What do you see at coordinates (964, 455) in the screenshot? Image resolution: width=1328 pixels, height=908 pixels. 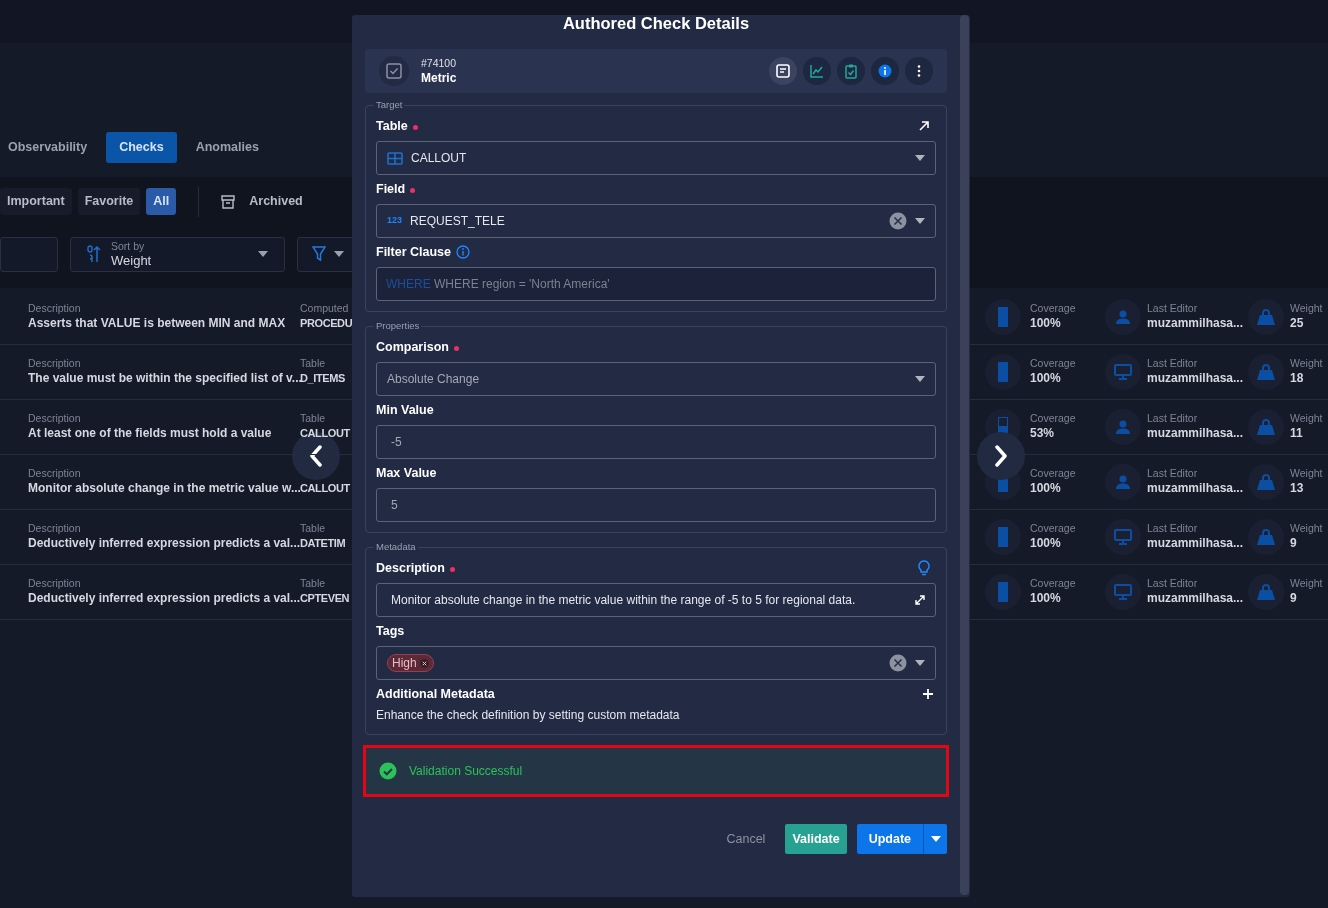 I see `scrollbar` at bounding box center [964, 455].